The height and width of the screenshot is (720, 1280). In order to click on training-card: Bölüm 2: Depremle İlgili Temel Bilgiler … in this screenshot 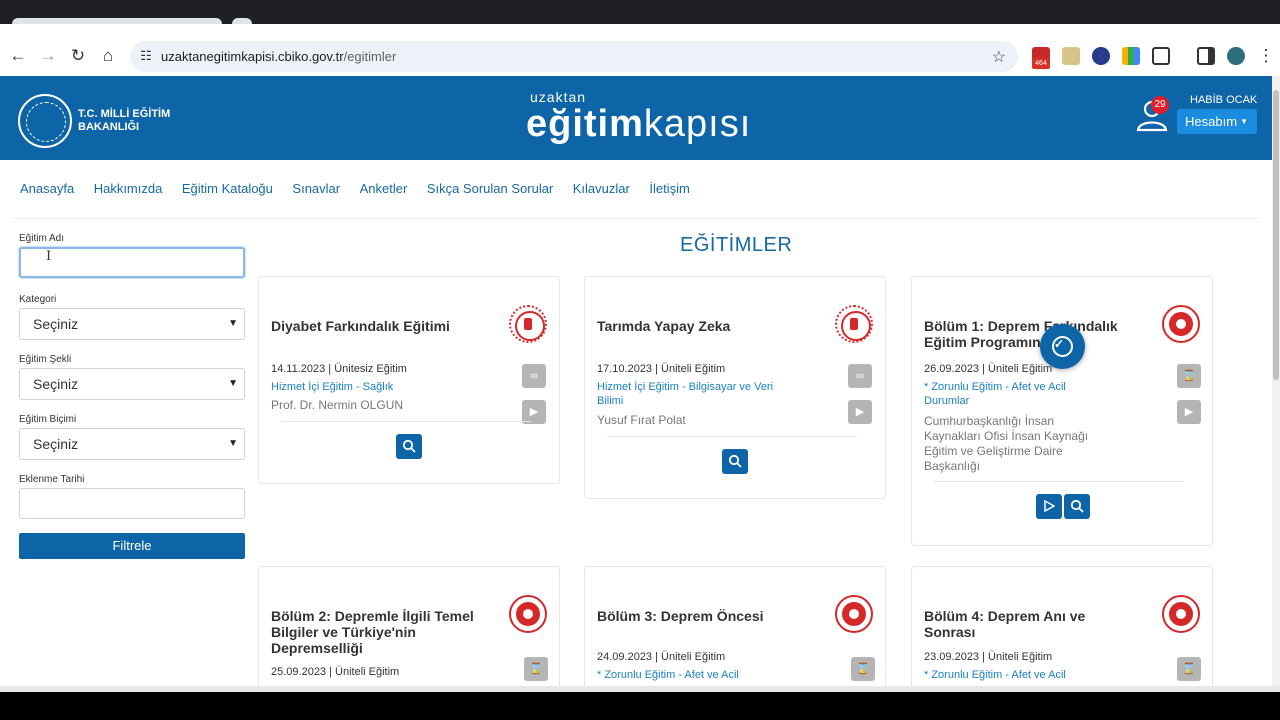, I will do `click(409, 626)`.